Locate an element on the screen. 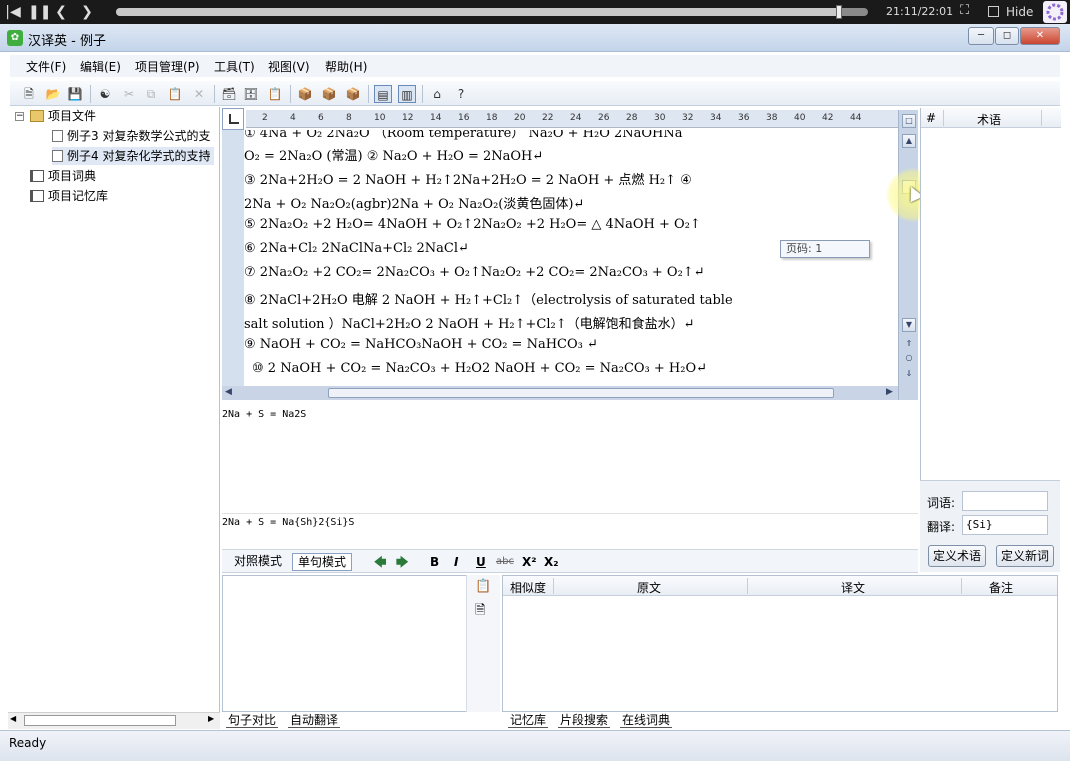 This screenshot has width=1070, height=761. seek-bar is located at coordinates (492, 12).